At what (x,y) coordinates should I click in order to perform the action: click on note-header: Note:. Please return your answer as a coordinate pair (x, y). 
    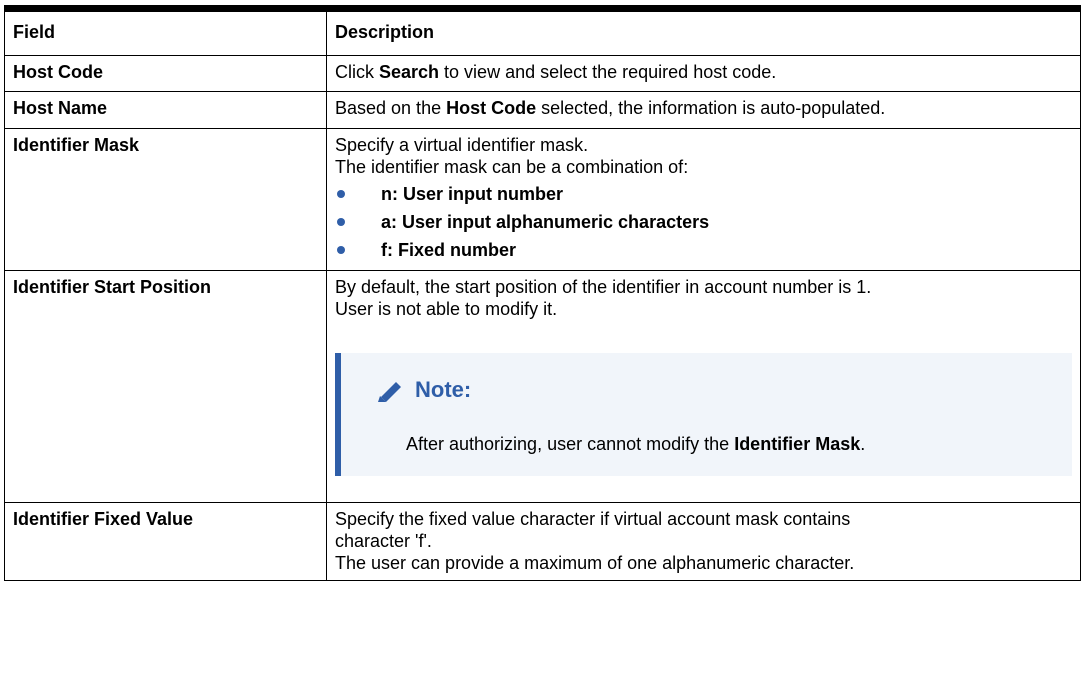
    Looking at the image, I should click on (423, 390).